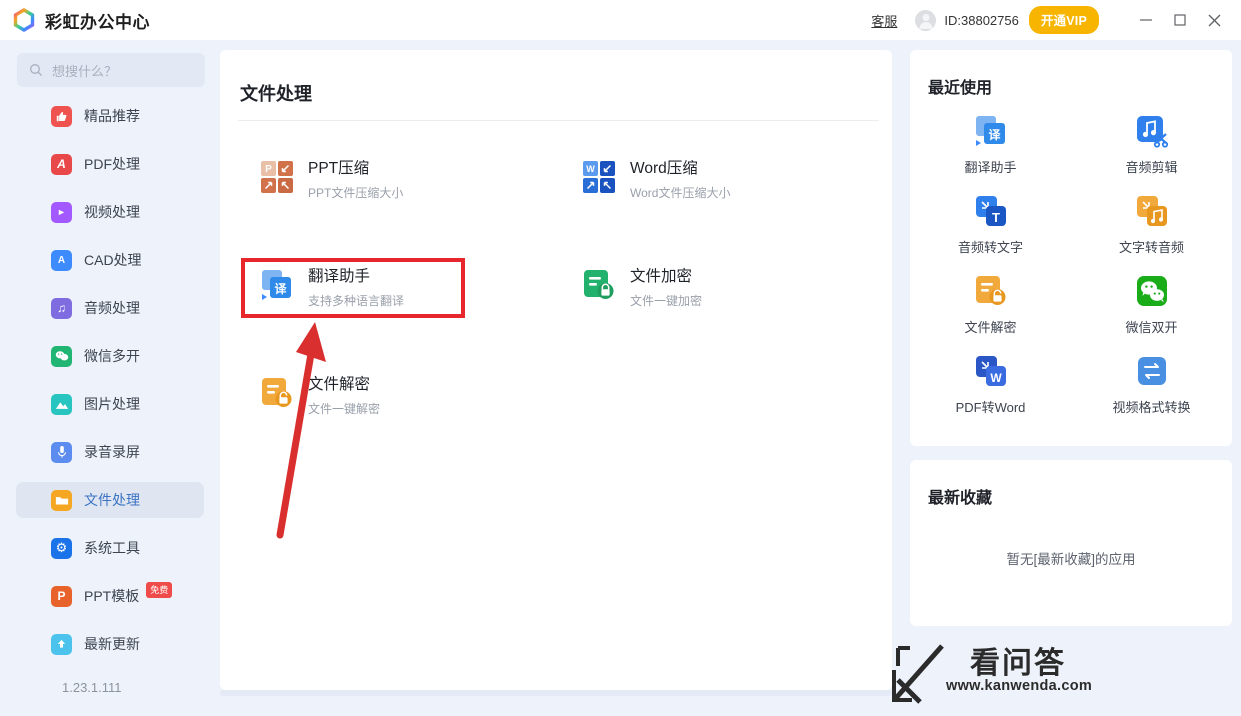 This screenshot has width=1241, height=716. Describe the element at coordinates (661, 276) in the screenshot. I see `tool-name: 文件加密` at that location.